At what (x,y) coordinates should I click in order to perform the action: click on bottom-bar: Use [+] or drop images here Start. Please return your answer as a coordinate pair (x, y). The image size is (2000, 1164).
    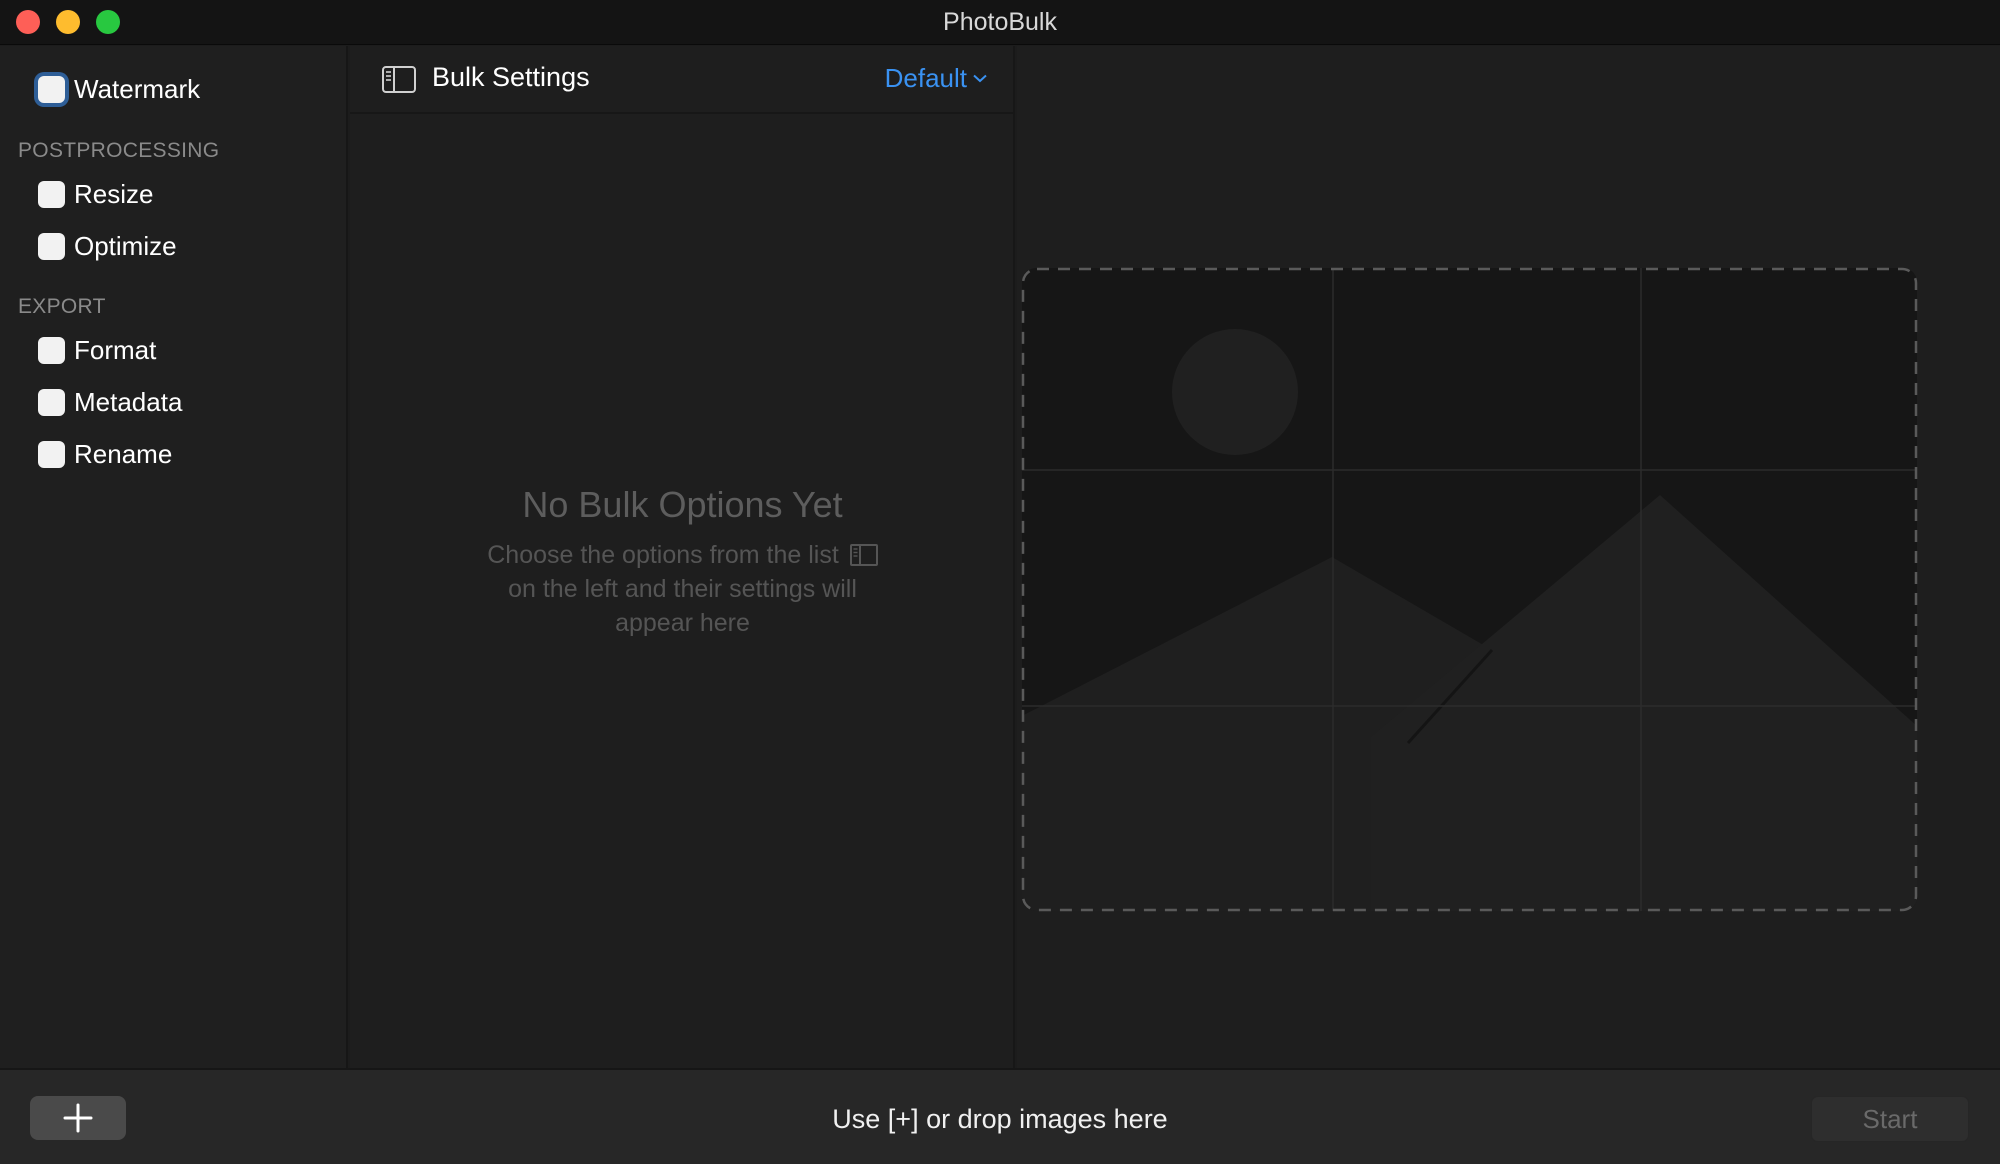
    Looking at the image, I should click on (1000, 1116).